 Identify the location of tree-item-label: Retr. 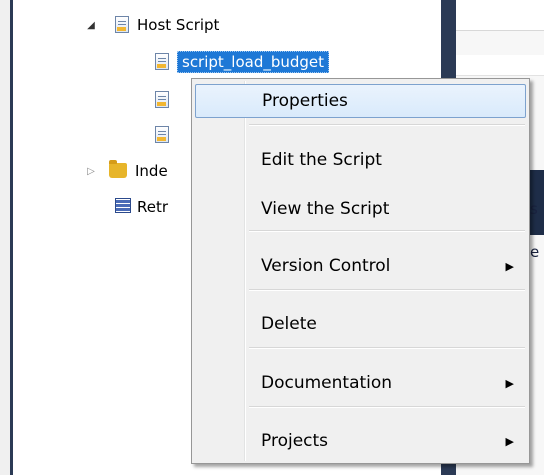
(153, 207).